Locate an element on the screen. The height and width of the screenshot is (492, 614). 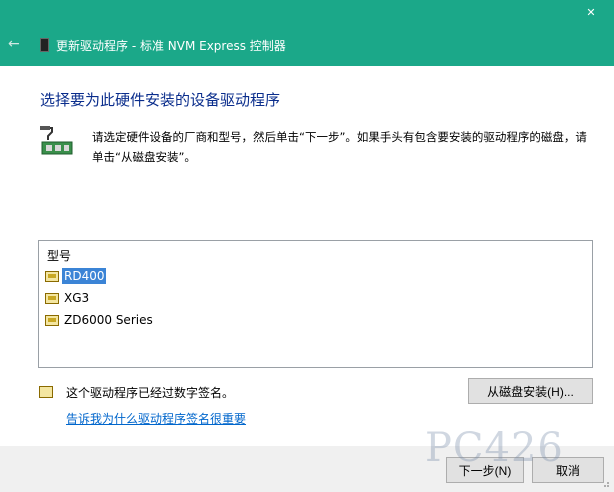
list-item: XG3 is located at coordinates (68, 298).